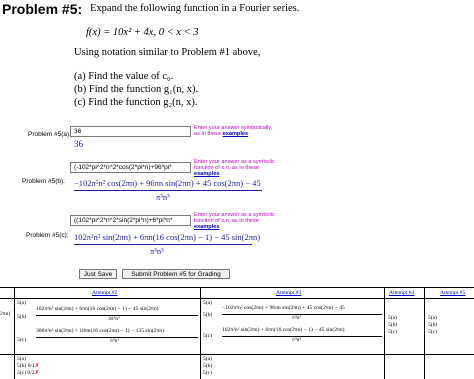 This screenshot has height=379, width=474. What do you see at coordinates (207, 174) in the screenshot?
I see `examples-link-b: examples` at bounding box center [207, 174].